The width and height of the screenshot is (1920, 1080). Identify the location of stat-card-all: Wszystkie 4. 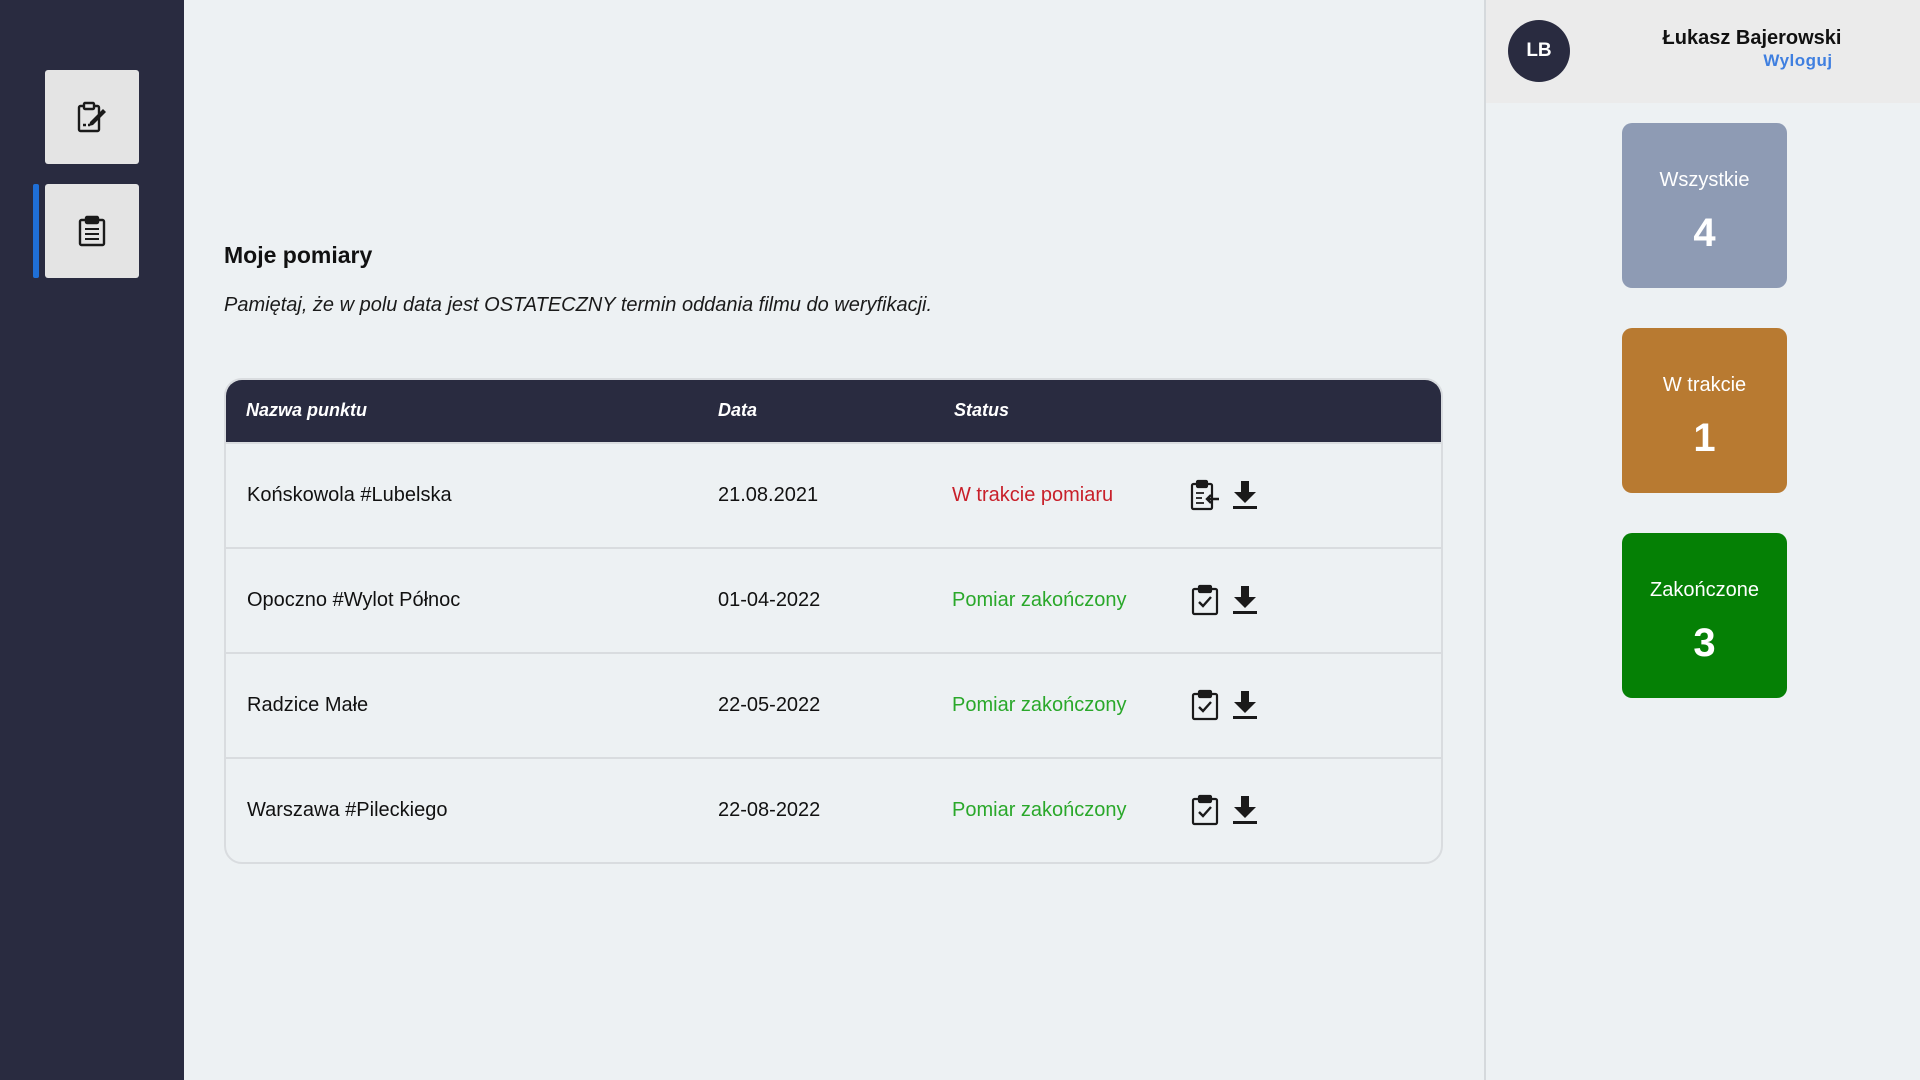
(1704, 205).